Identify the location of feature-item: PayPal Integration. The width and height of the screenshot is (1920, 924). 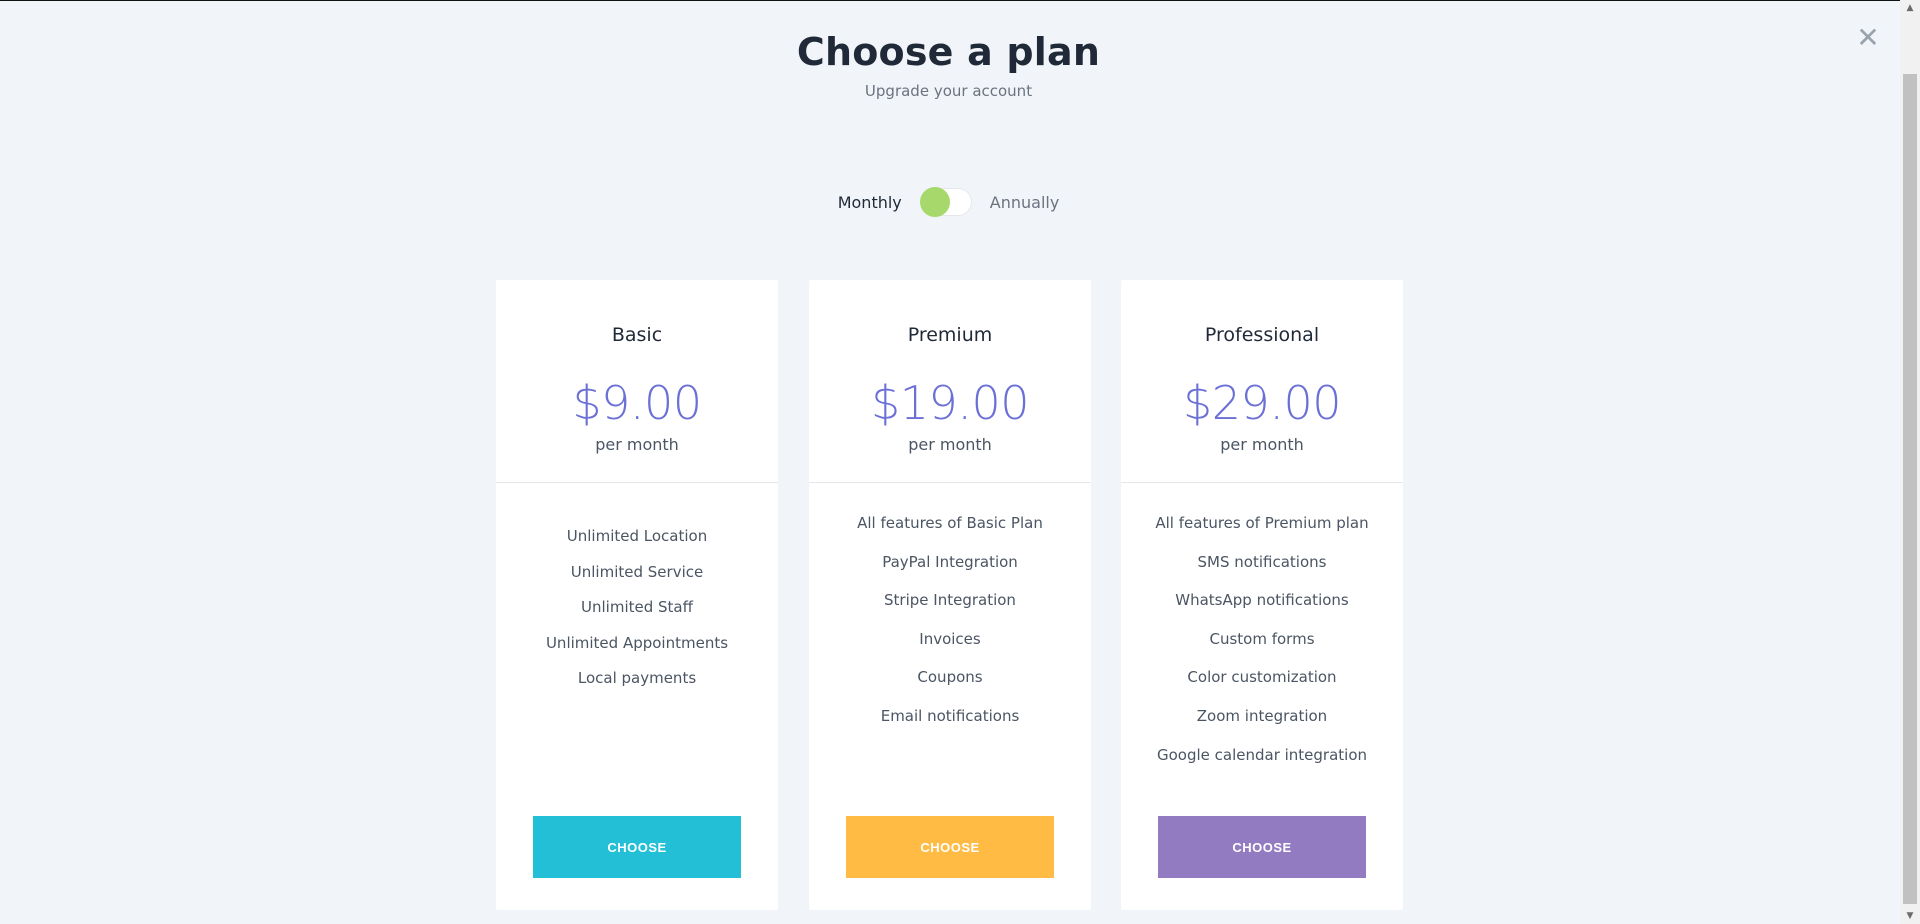
(950, 561).